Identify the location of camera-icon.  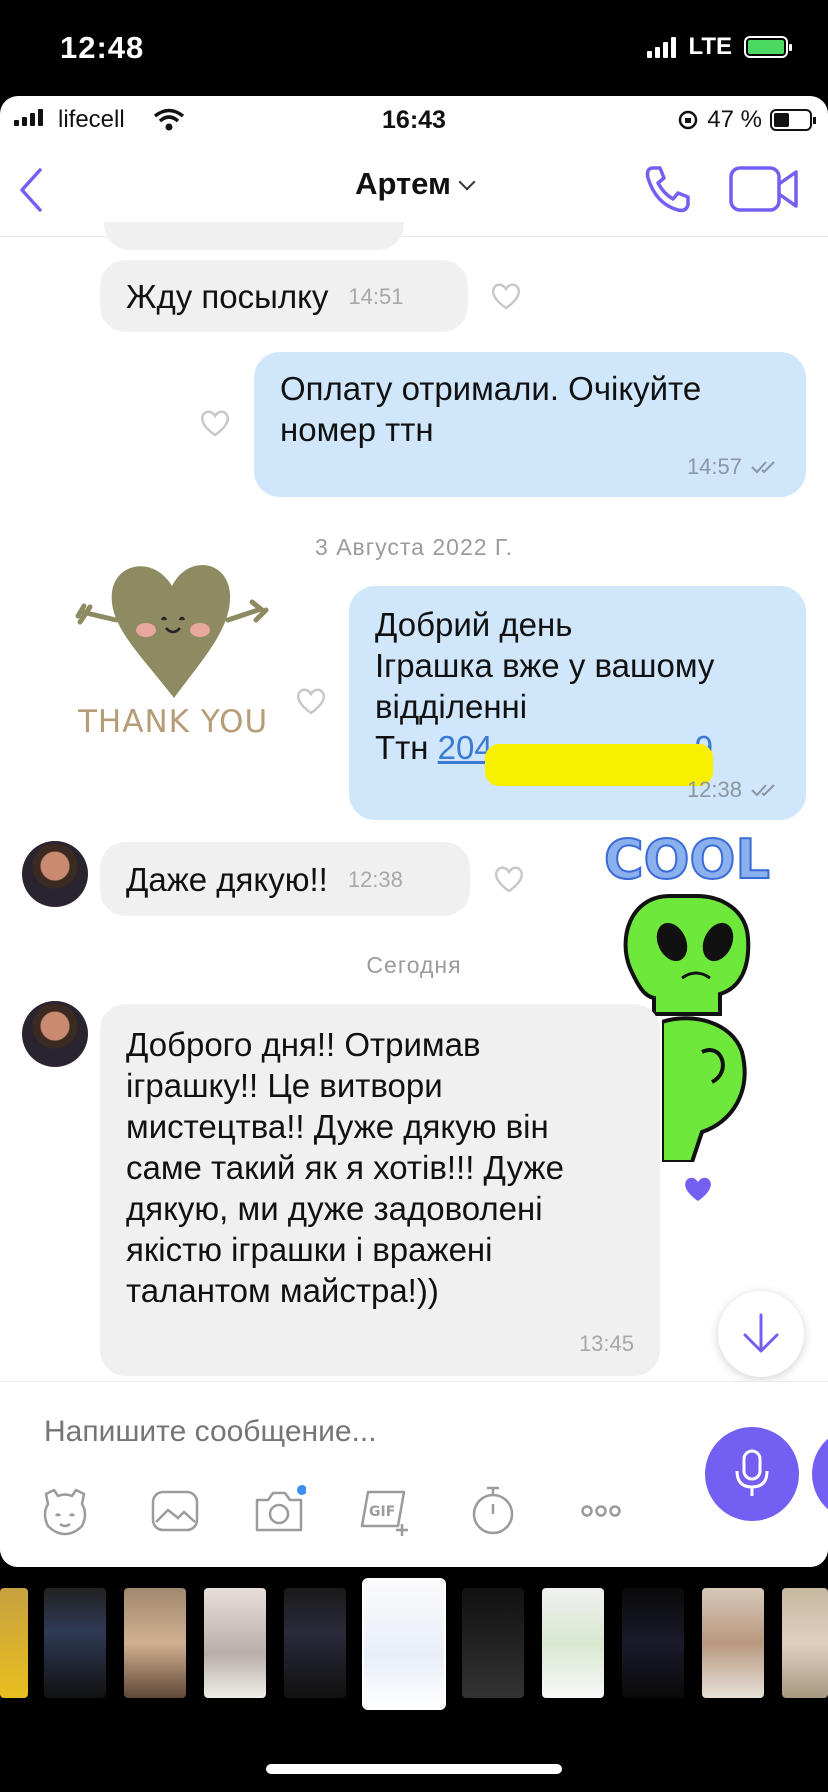
(279, 1511).